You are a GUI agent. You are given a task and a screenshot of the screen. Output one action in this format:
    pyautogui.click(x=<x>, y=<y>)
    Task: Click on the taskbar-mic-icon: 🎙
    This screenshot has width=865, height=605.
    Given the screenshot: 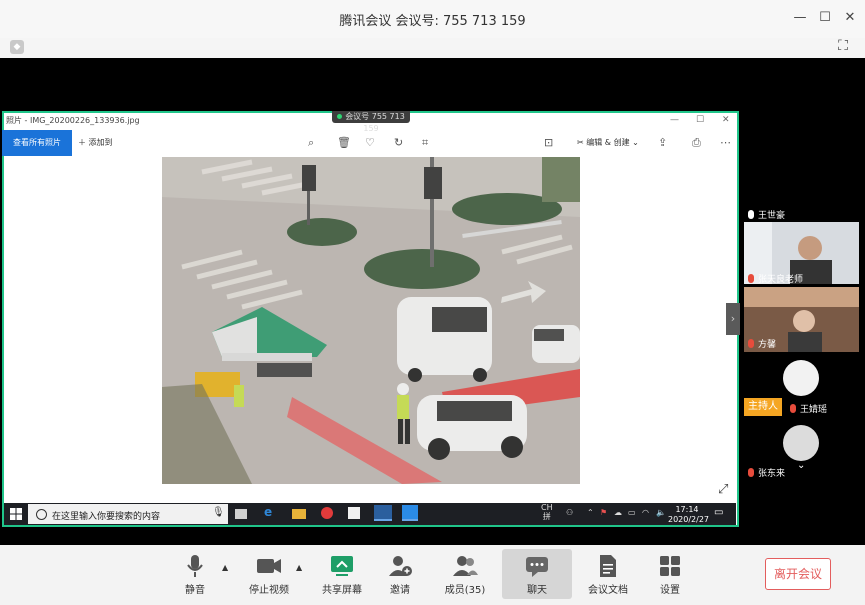 What is the action you would take?
    pyautogui.click(x=218, y=512)
    